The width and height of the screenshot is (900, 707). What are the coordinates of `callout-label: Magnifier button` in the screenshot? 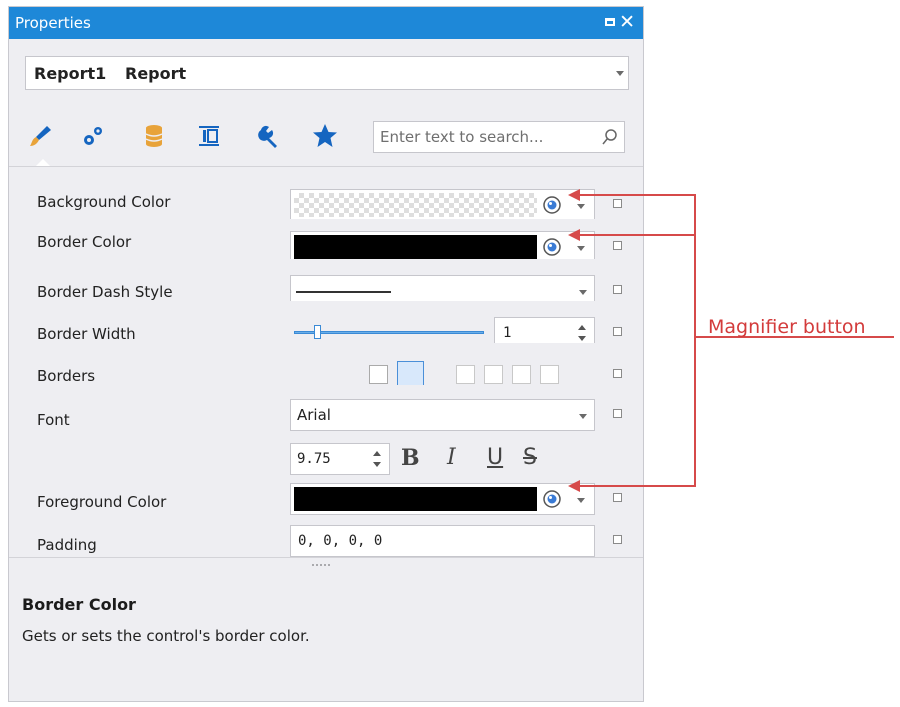 It's located at (787, 327).